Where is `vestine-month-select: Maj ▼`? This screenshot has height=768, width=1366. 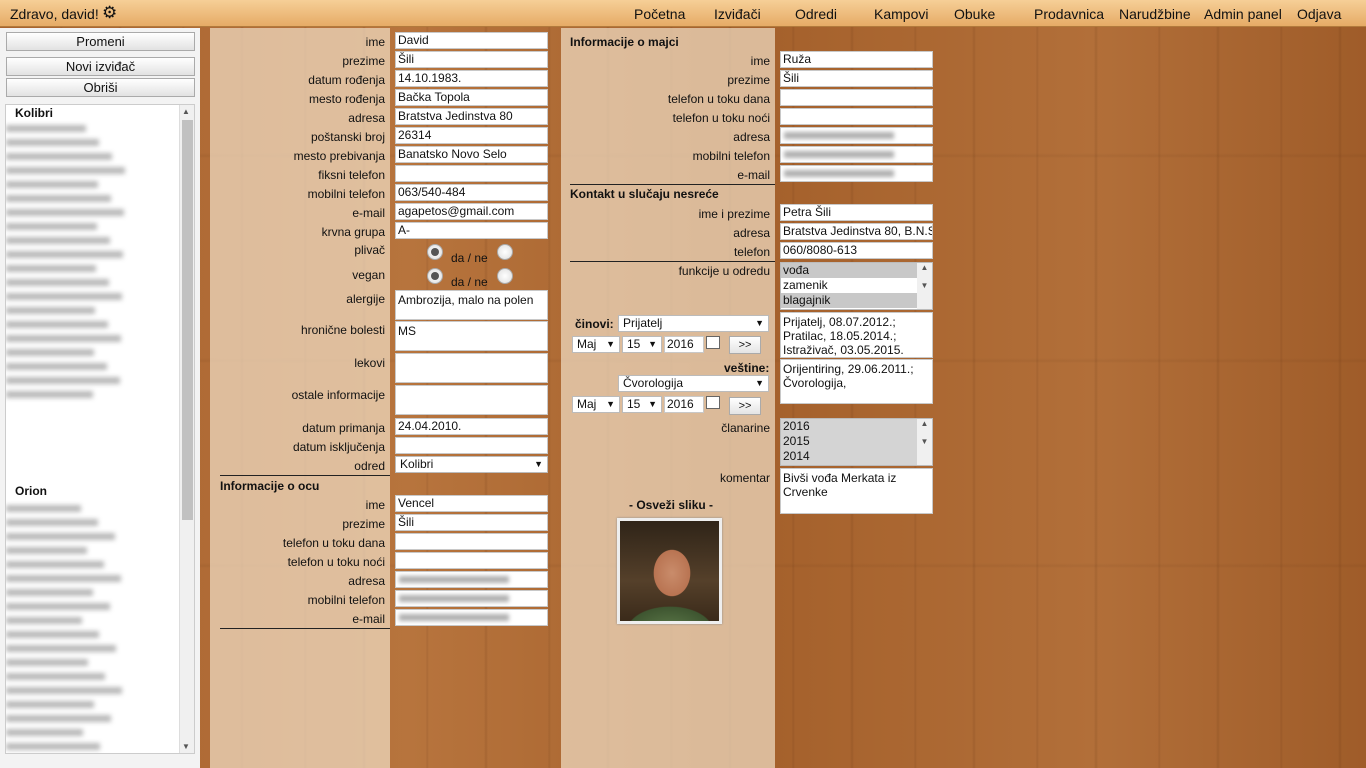
vestine-month-select: Maj ▼ is located at coordinates (596, 404).